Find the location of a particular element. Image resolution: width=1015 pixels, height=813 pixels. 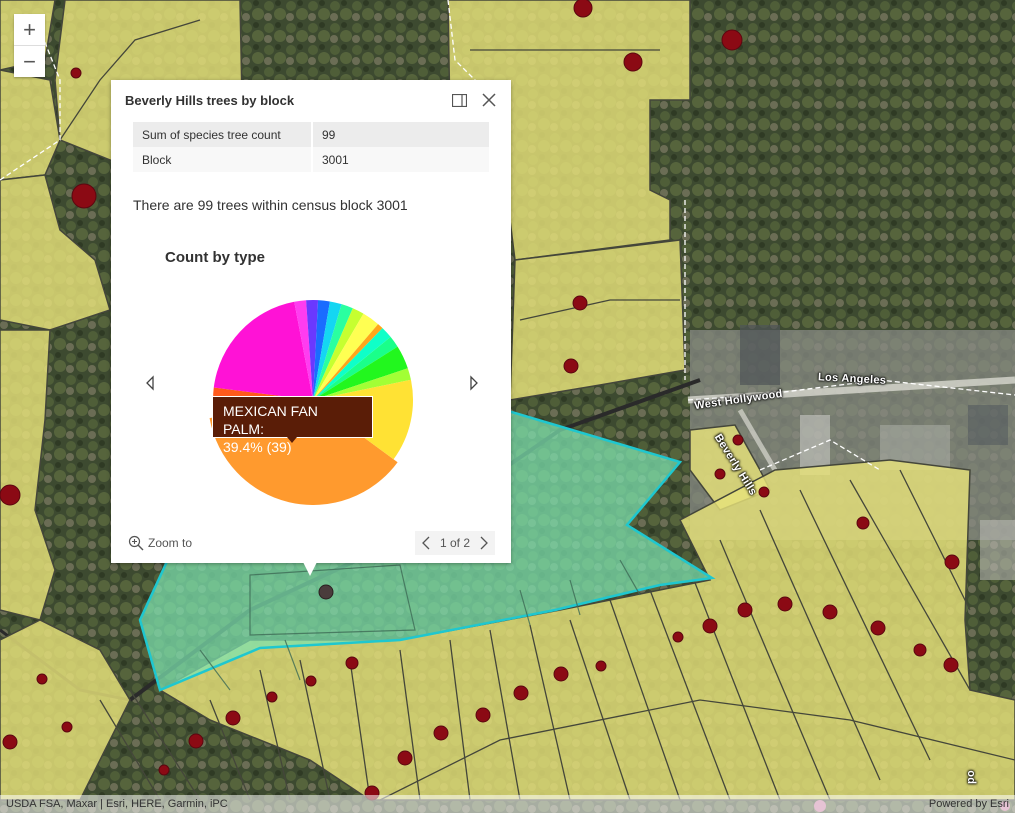

field-label: Block is located at coordinates (223, 159).